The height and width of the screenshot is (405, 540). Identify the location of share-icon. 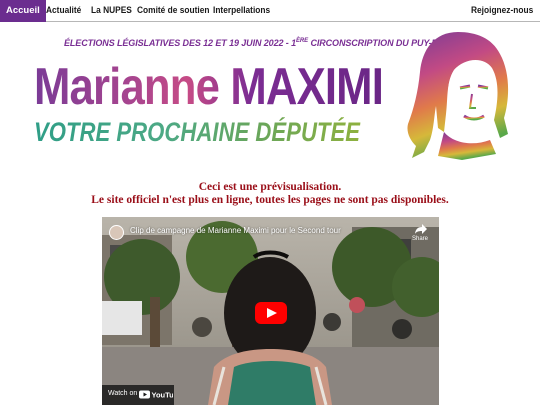
(421, 229).